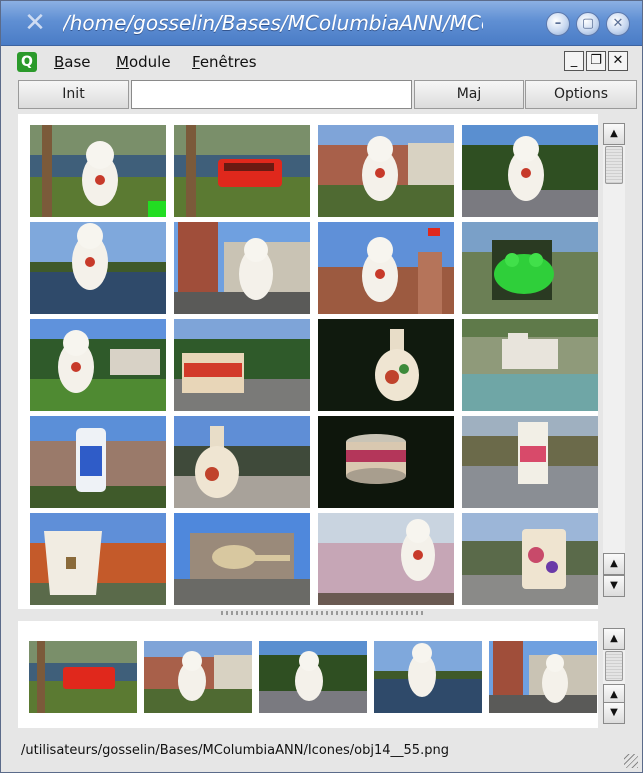 This screenshot has height=773, width=643. Describe the element at coordinates (574, 61) in the screenshot. I see `mdi-minimize-icon: _` at that location.